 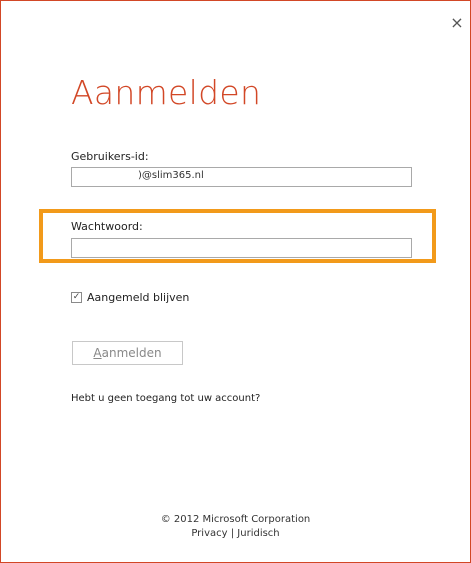 What do you see at coordinates (457, 23) in the screenshot?
I see `close-icon: ×` at bounding box center [457, 23].